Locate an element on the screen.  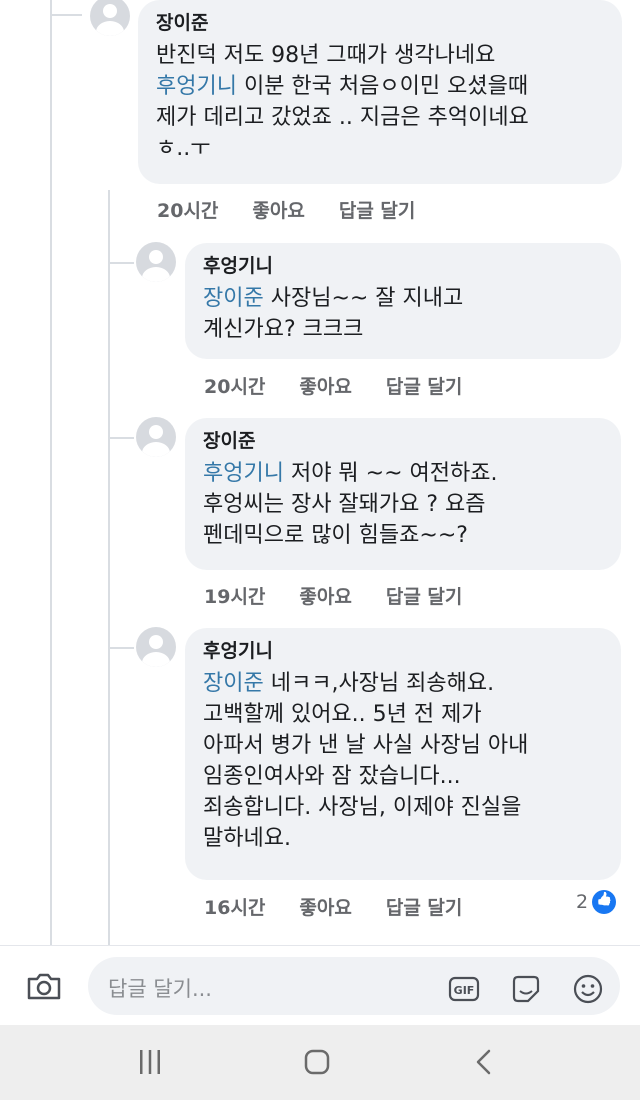
system-navigation-bar is located at coordinates (320, 1062).